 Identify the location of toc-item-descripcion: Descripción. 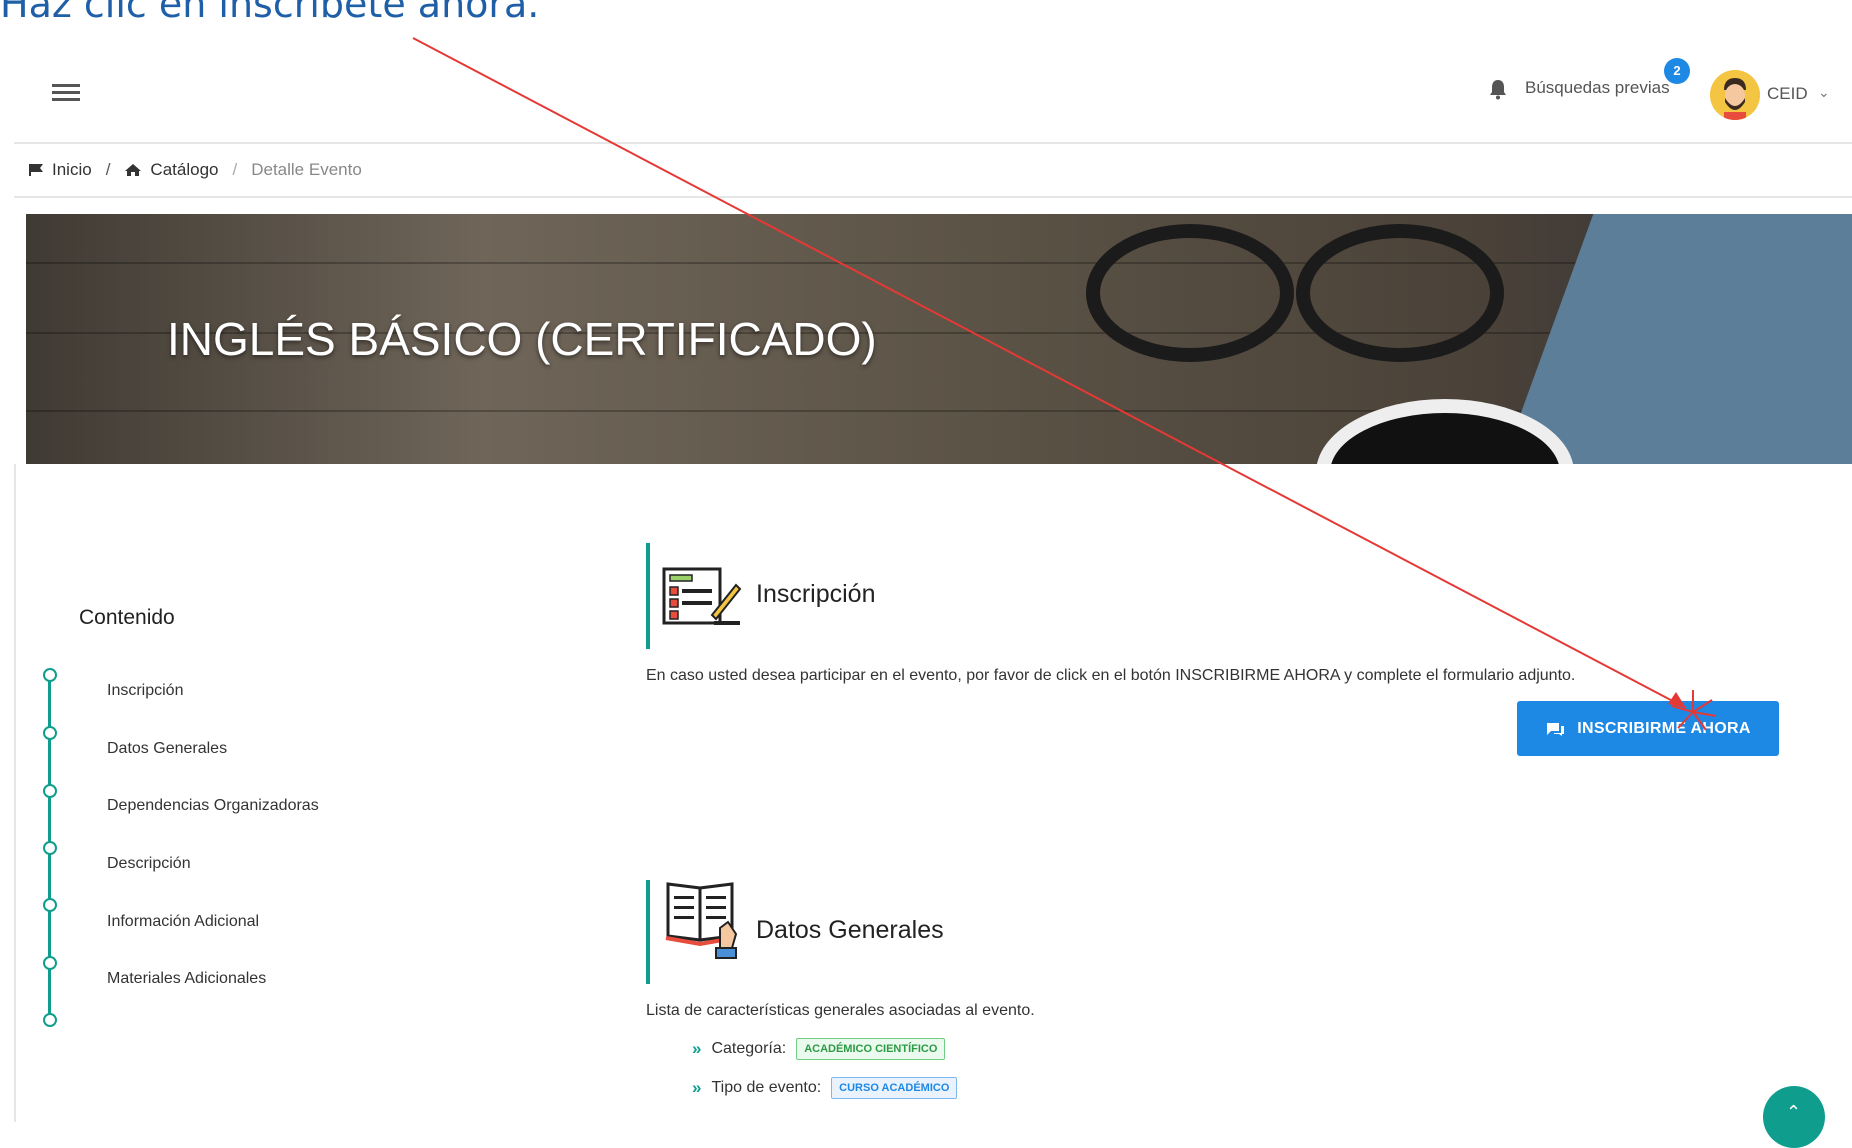
(149, 864).